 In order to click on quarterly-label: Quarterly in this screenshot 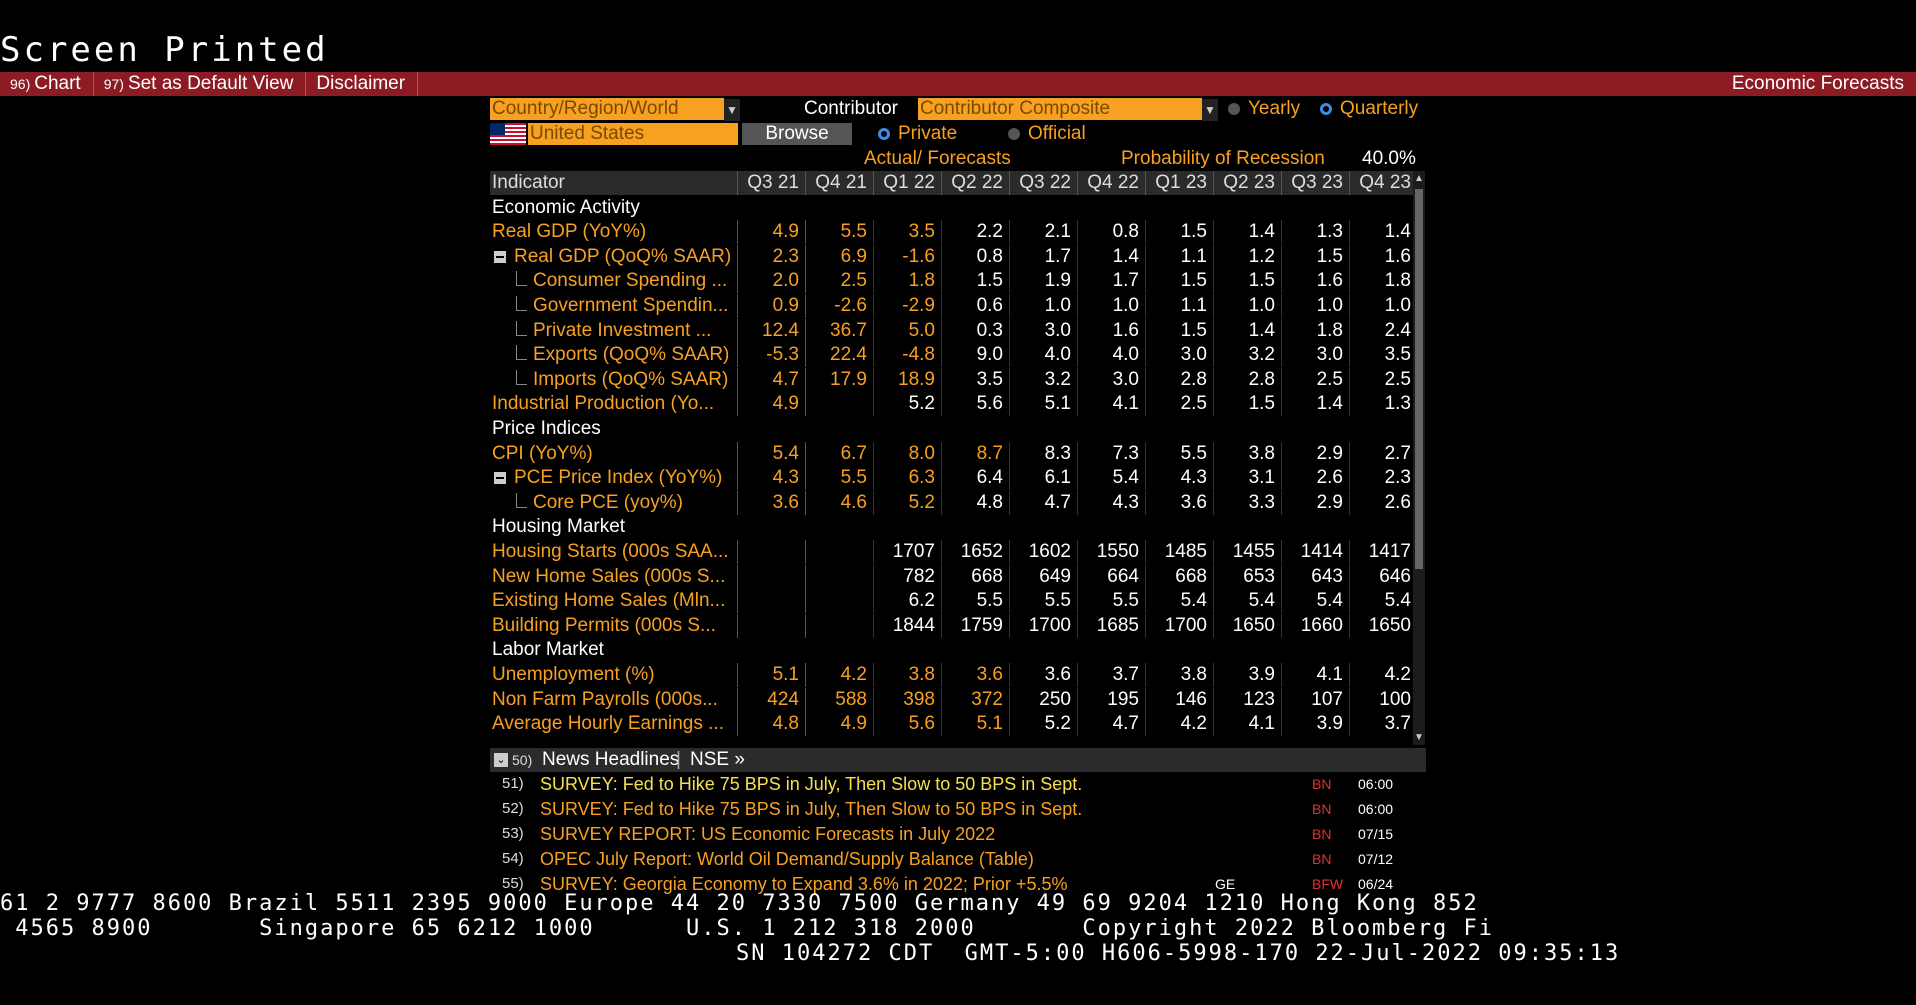, I will do `click(1379, 108)`.